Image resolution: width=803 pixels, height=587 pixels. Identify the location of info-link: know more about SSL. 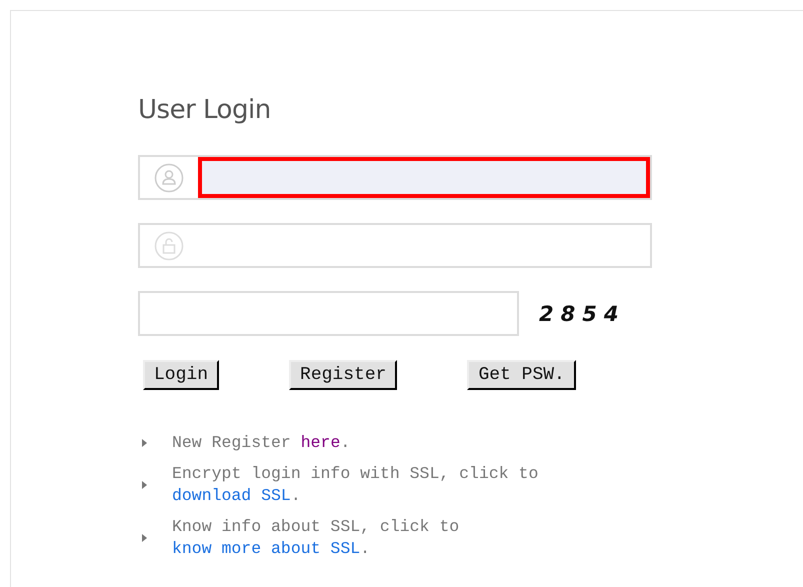
(266, 548).